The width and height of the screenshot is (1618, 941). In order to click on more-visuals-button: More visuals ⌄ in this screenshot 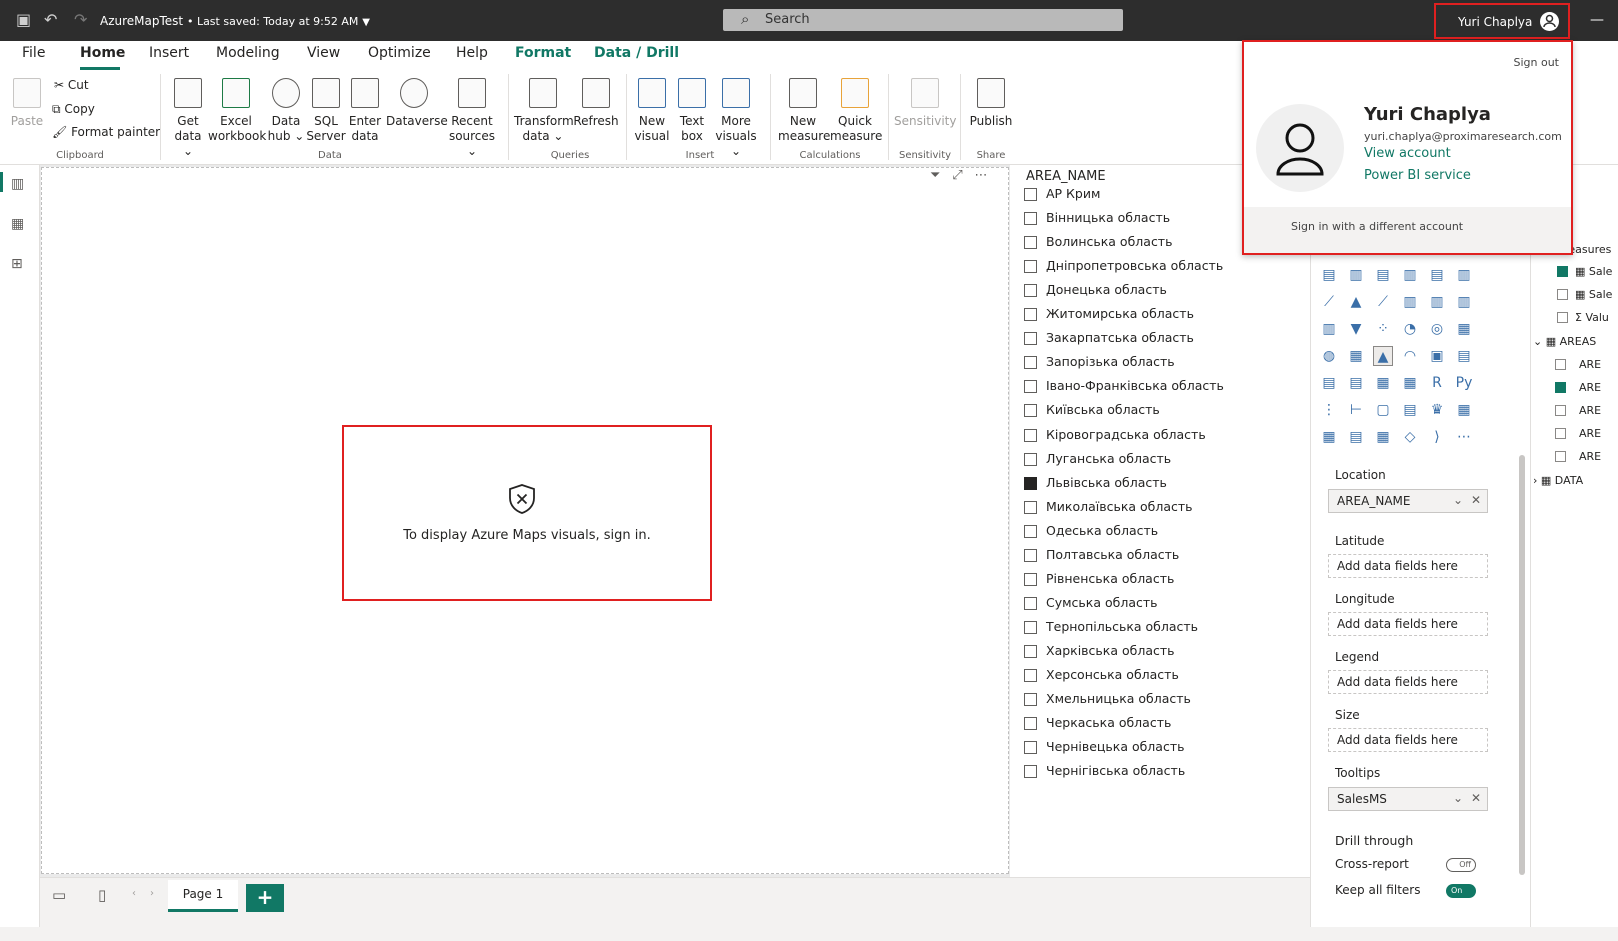, I will do `click(736, 118)`.